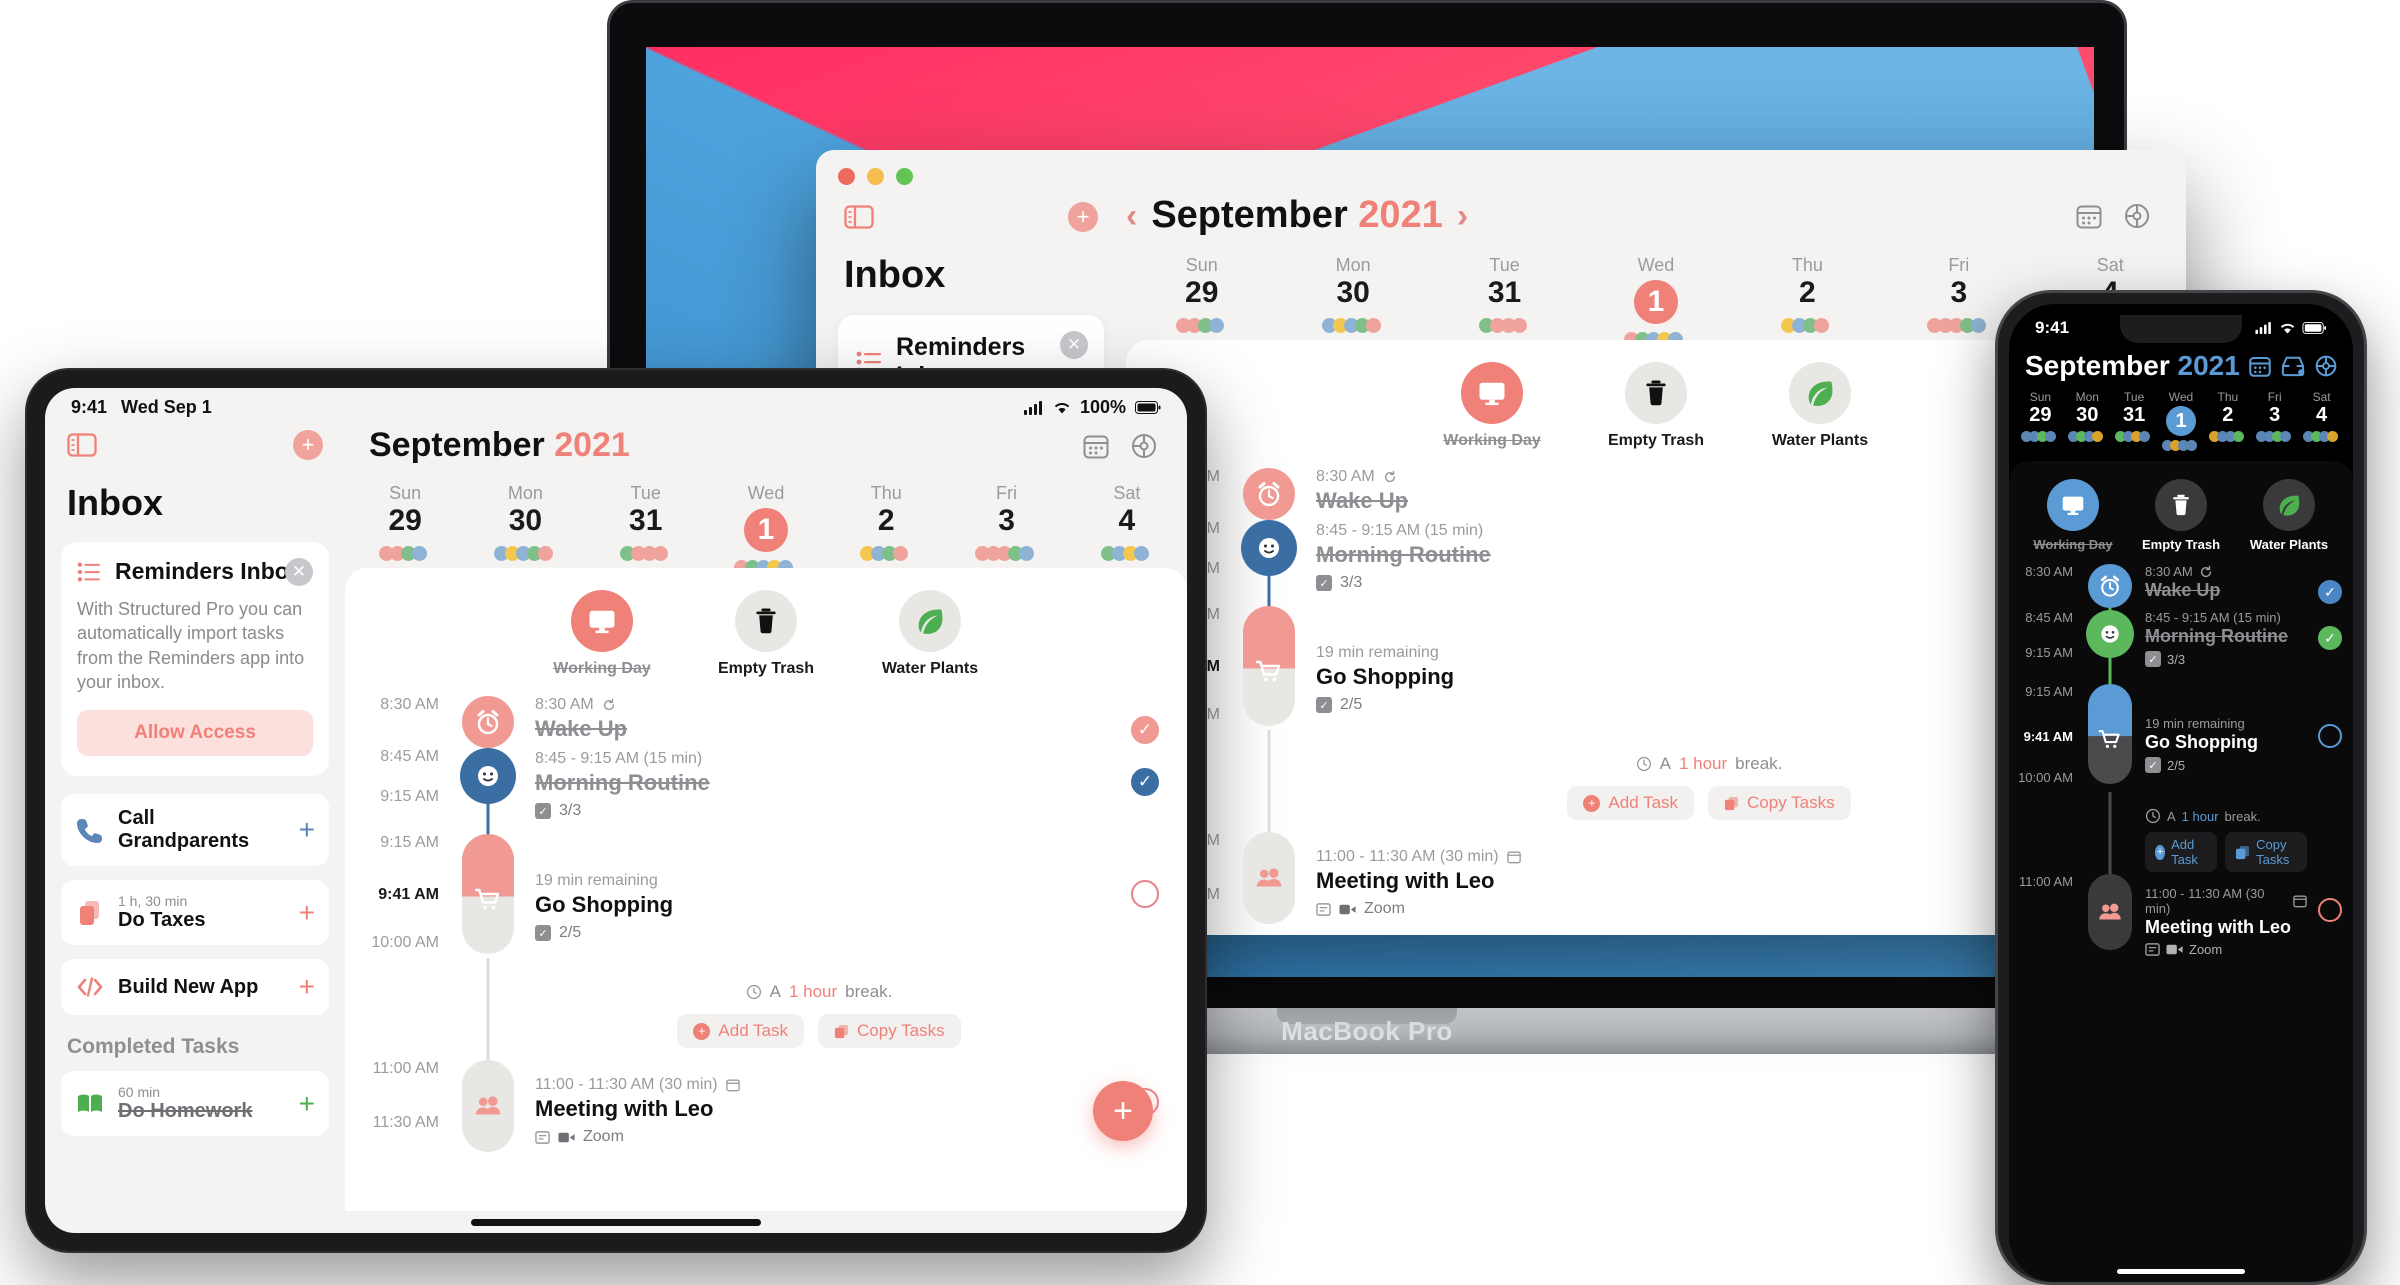 The height and width of the screenshot is (1285, 2400). What do you see at coordinates (405, 1068) in the screenshot?
I see `timeline-time-start: 11:00 AM` at bounding box center [405, 1068].